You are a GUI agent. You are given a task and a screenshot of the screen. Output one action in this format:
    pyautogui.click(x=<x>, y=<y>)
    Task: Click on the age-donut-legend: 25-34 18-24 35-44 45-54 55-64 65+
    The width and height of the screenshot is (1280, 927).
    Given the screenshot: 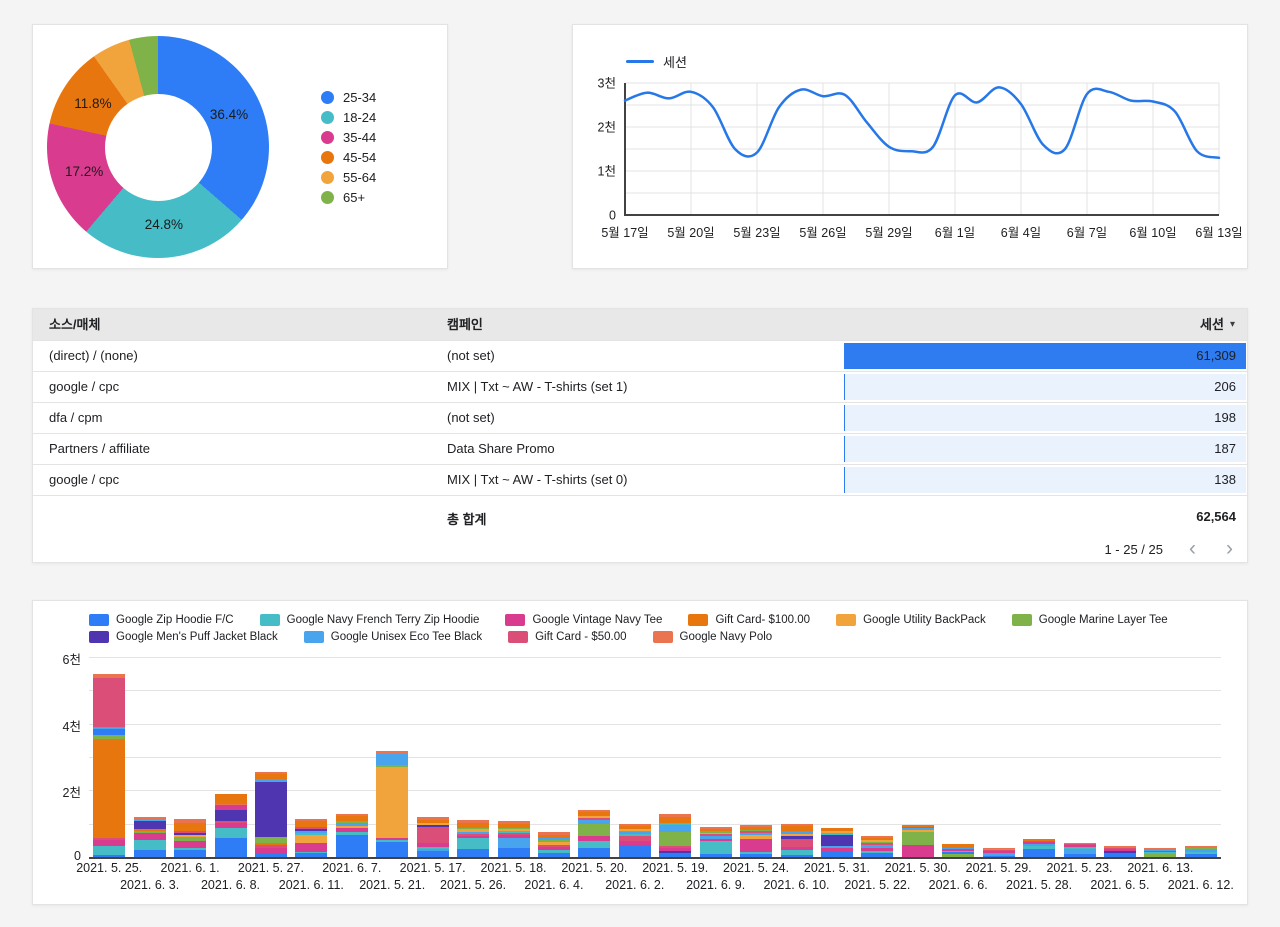 What is the action you would take?
    pyautogui.click(x=348, y=147)
    